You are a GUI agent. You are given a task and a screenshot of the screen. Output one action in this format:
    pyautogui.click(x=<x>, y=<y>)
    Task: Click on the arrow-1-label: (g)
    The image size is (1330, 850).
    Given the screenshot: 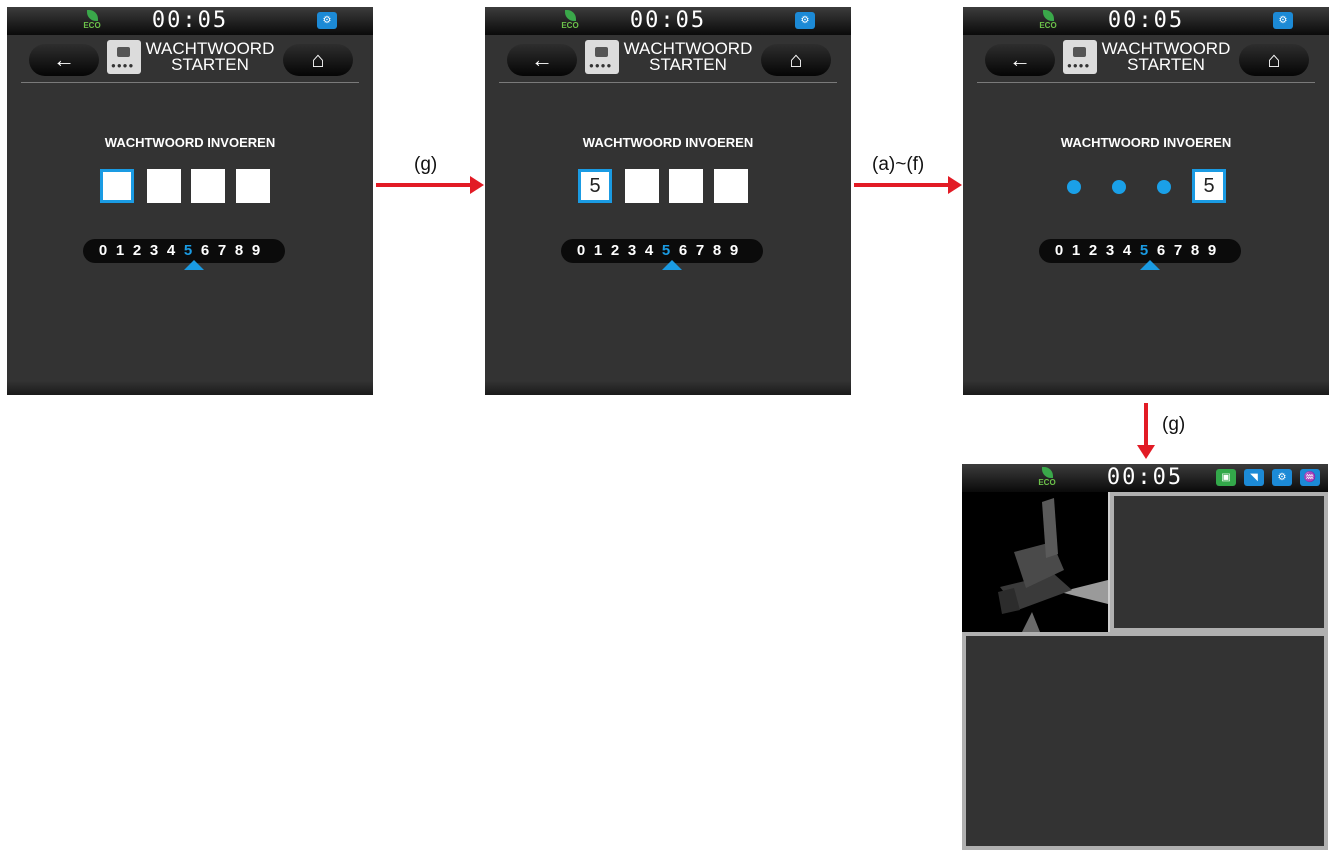 What is the action you would take?
    pyautogui.click(x=426, y=164)
    